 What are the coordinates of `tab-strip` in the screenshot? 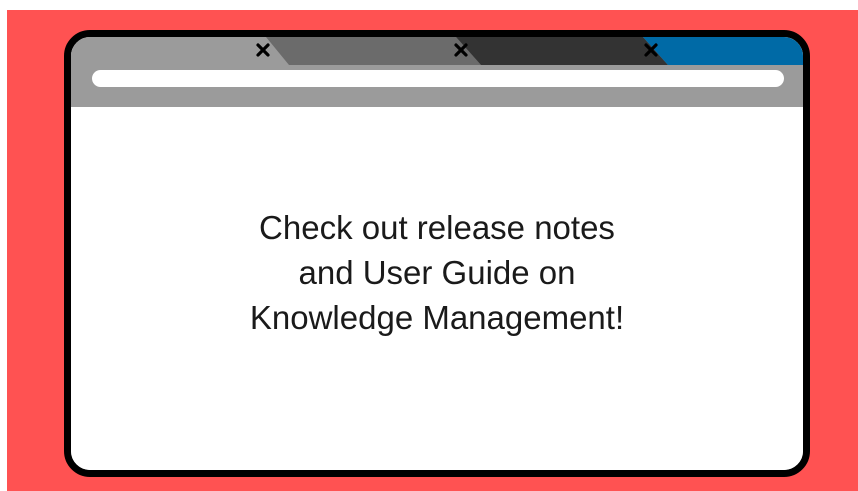 It's located at (440, 51).